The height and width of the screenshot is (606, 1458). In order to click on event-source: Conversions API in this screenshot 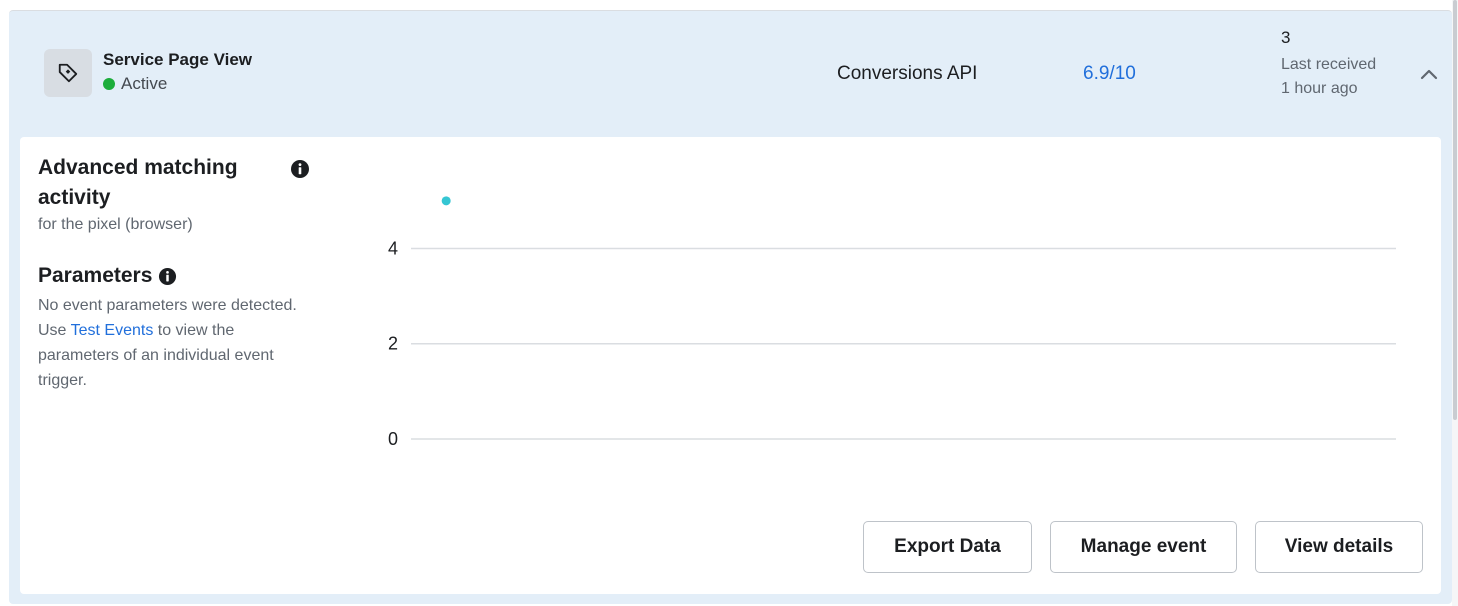, I will do `click(907, 73)`.